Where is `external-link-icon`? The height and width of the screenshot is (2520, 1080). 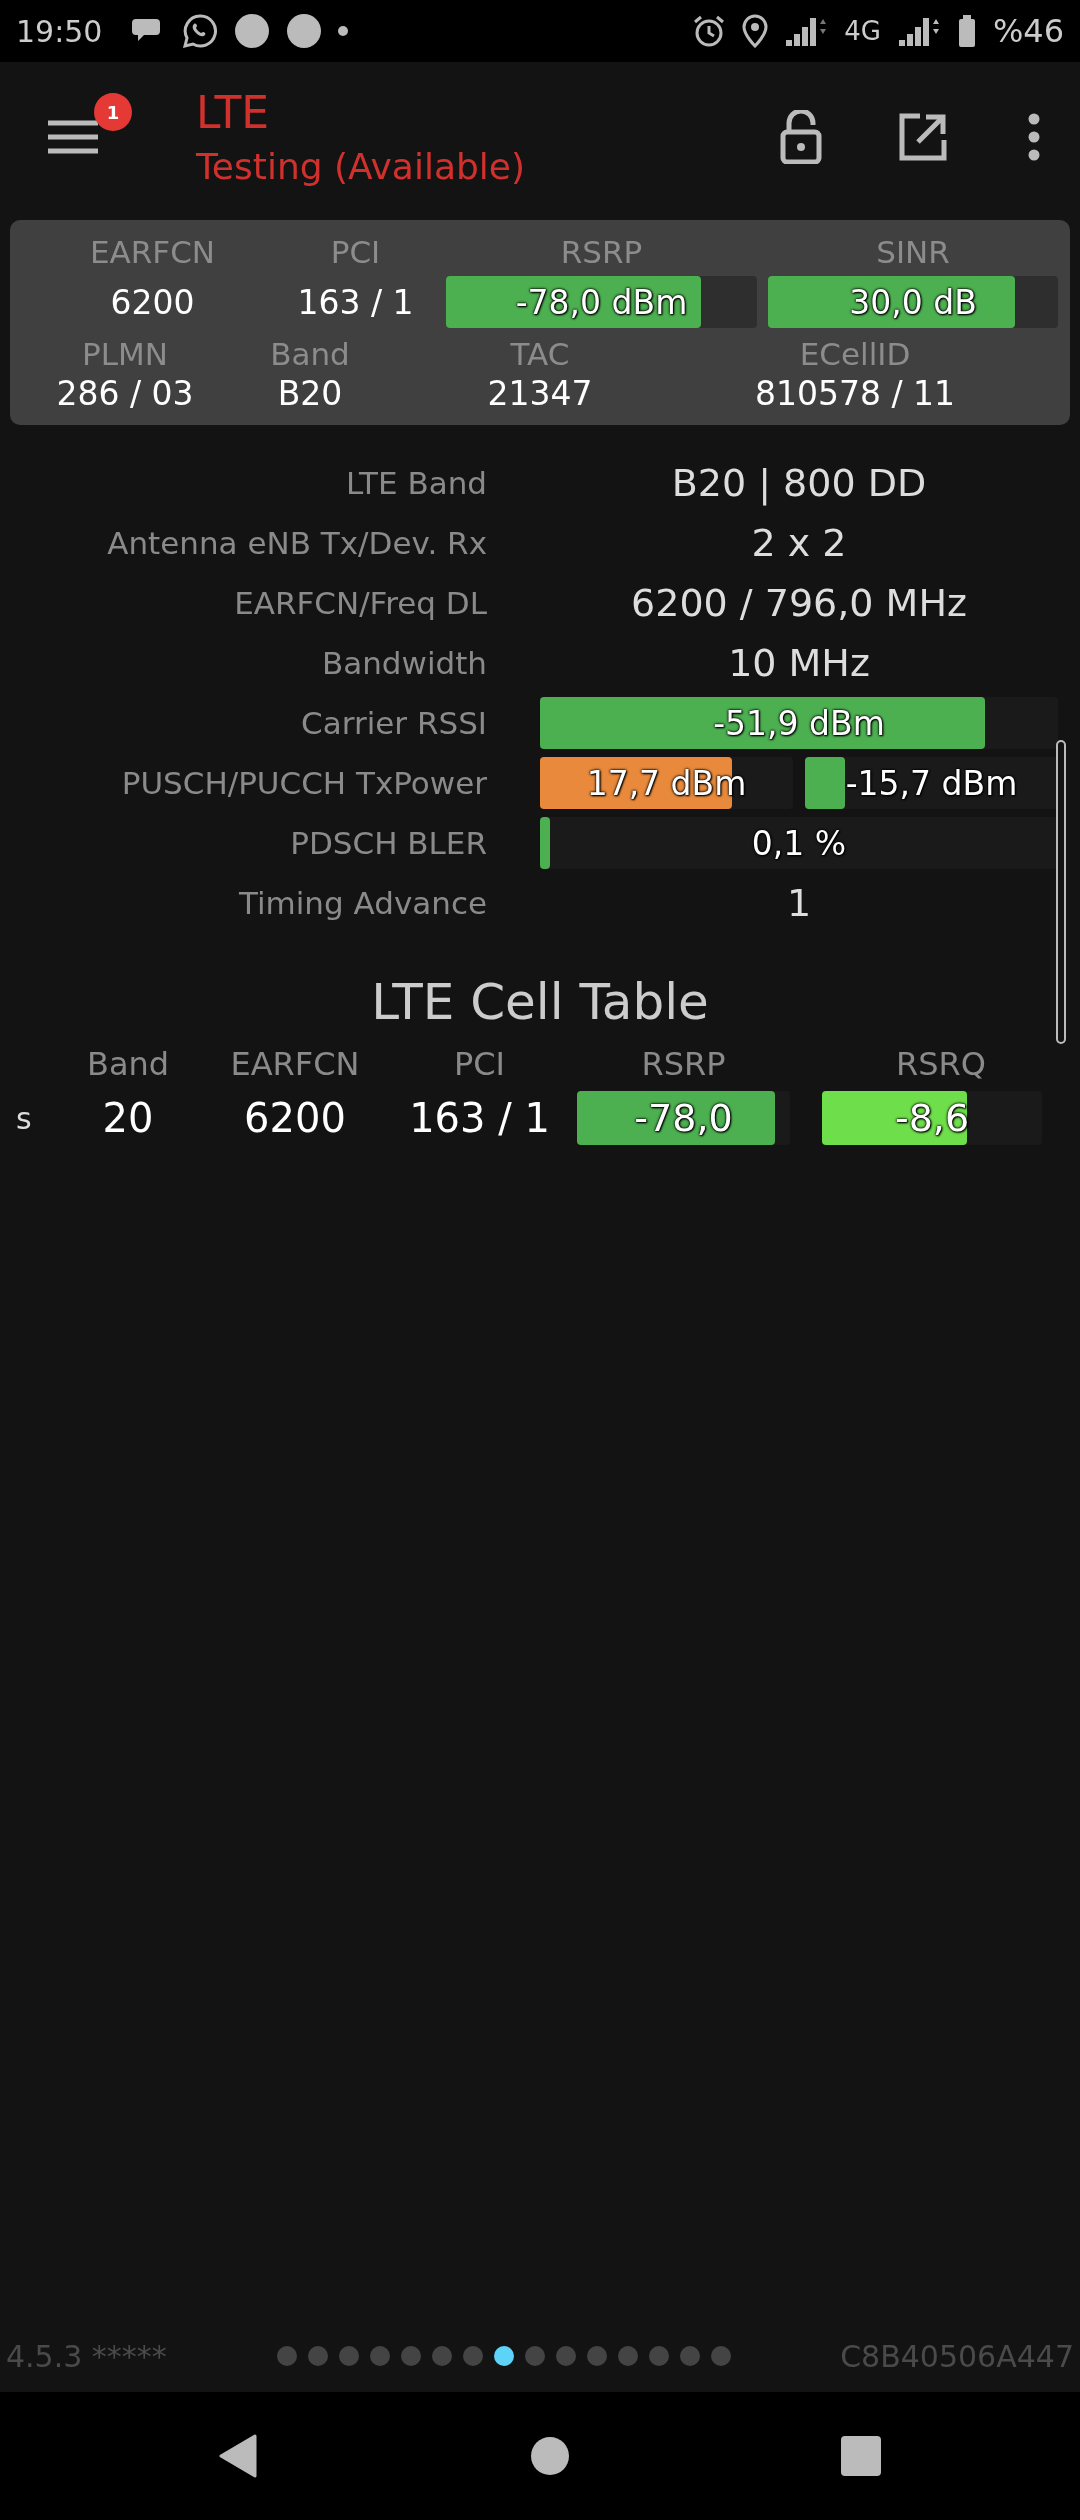 external-link-icon is located at coordinates (923, 137).